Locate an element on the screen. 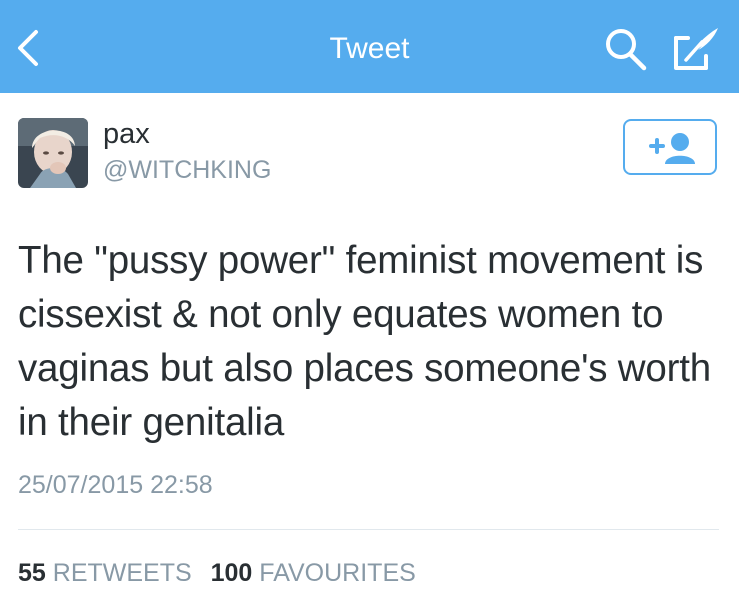 This screenshot has height=609, width=739. search-icon is located at coordinates (626, 50).